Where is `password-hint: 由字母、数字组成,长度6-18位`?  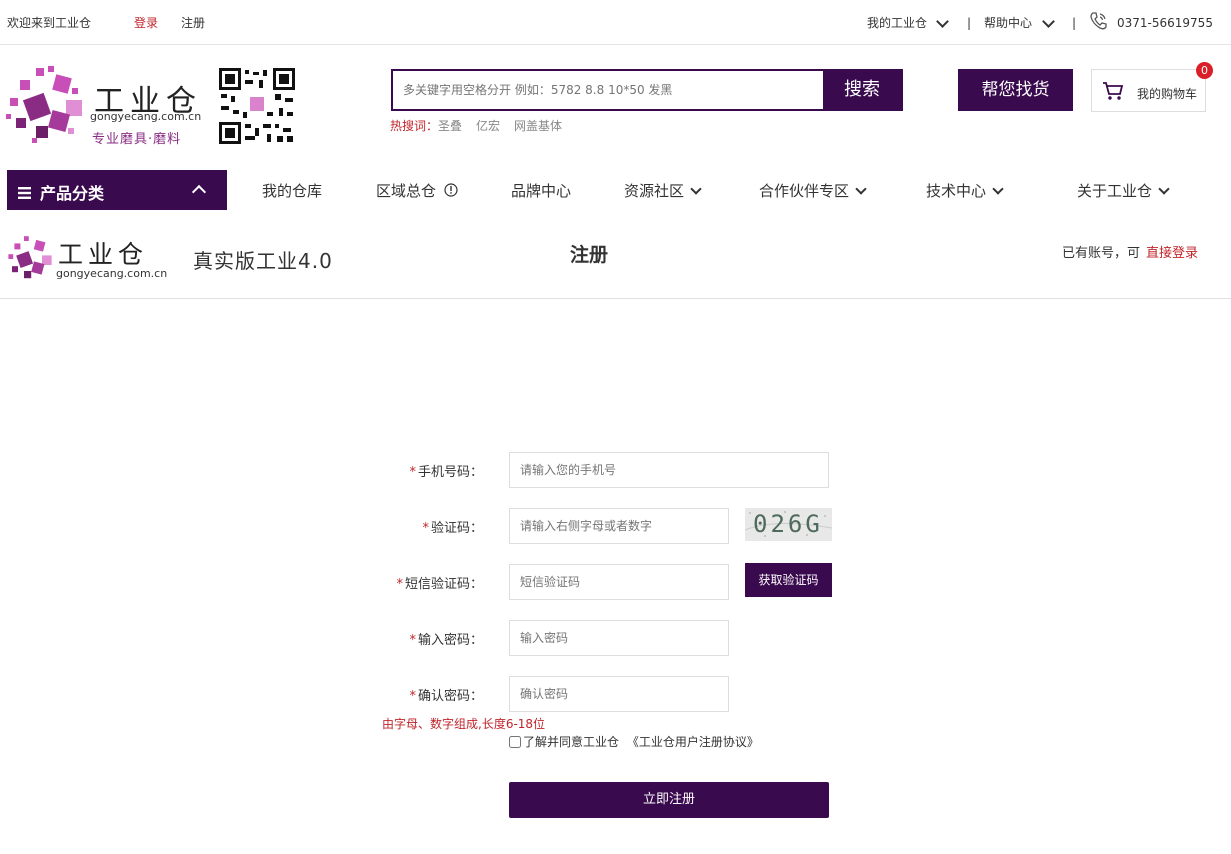
password-hint: 由字母、数字组成,长度6-18位 is located at coordinates (464, 724).